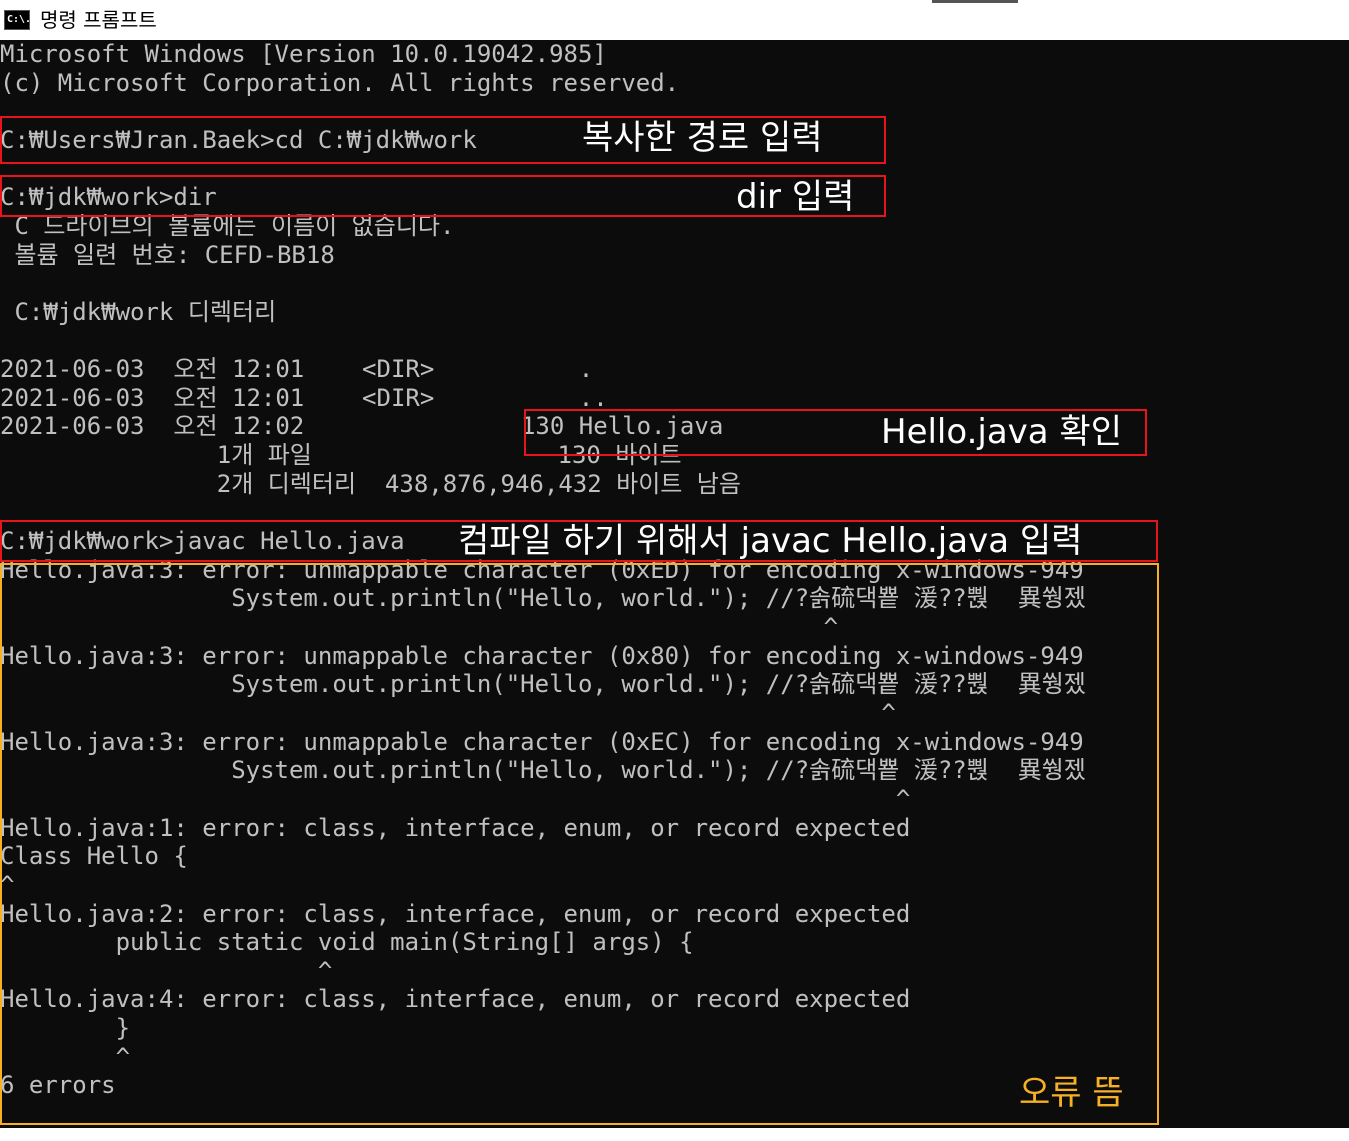 The height and width of the screenshot is (1141, 1349). What do you see at coordinates (1071, 1093) in the screenshot?
I see `errors-annotation: 오류 뜸` at bounding box center [1071, 1093].